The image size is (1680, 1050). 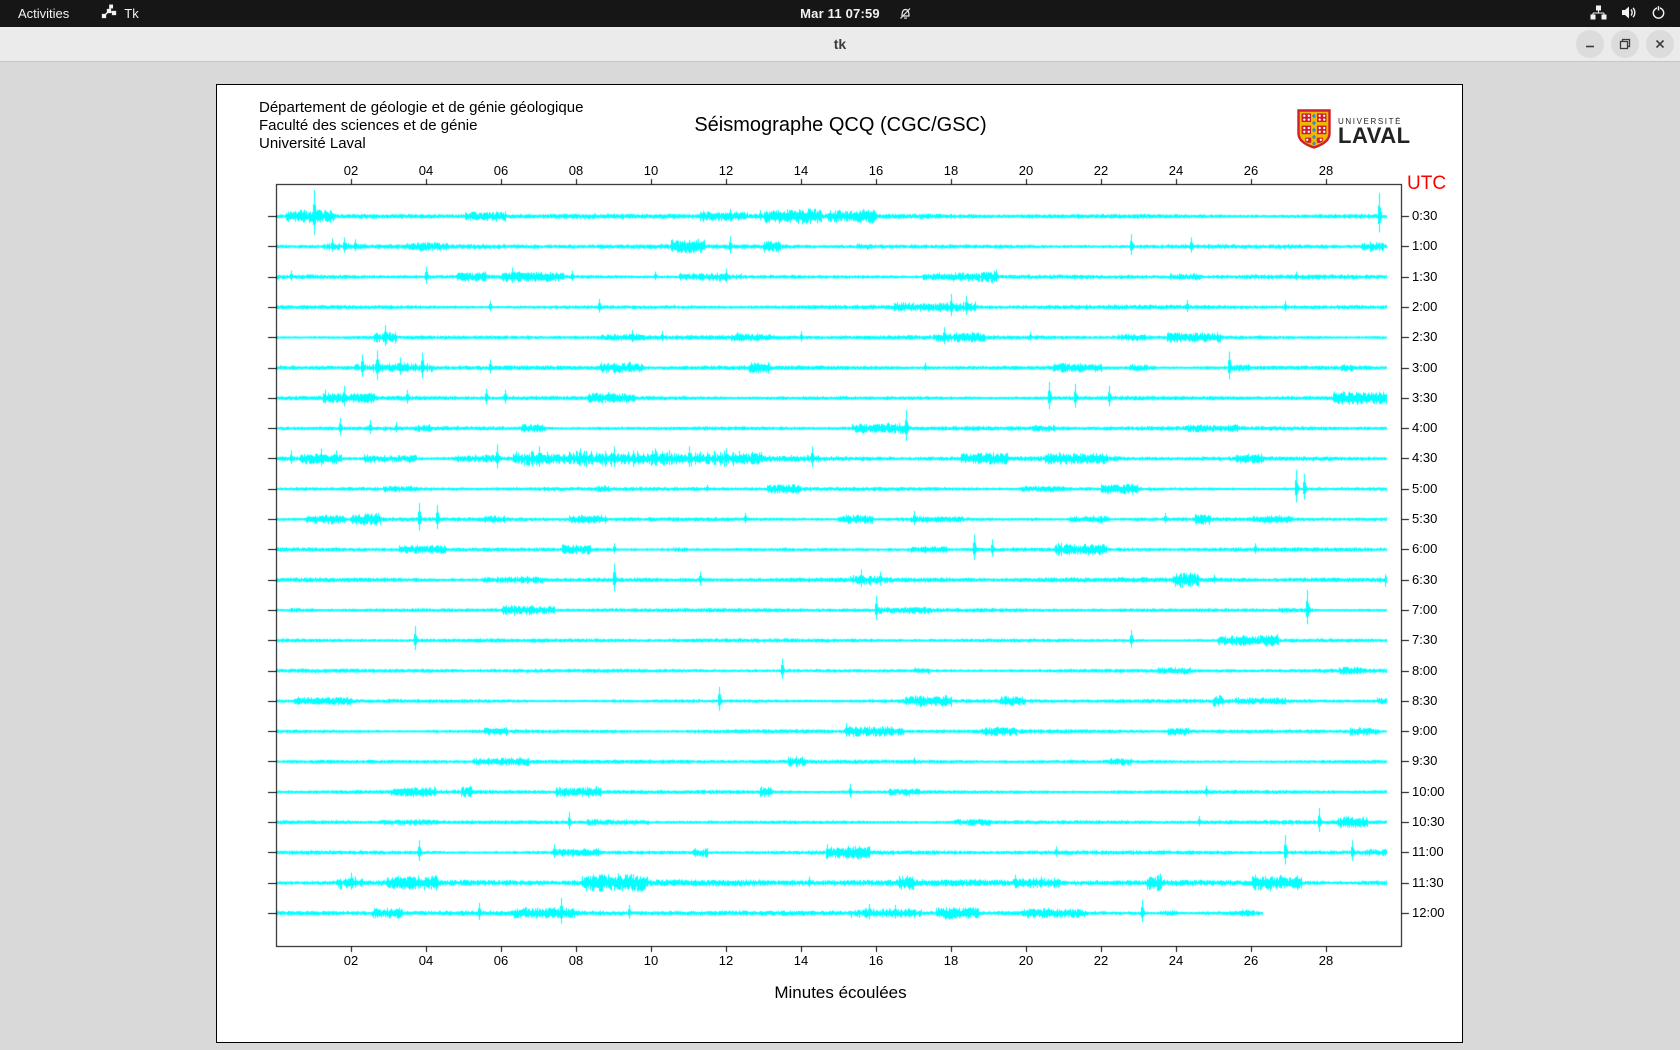 I want to click on utc-time-label: 9:30, so click(x=1425, y=761).